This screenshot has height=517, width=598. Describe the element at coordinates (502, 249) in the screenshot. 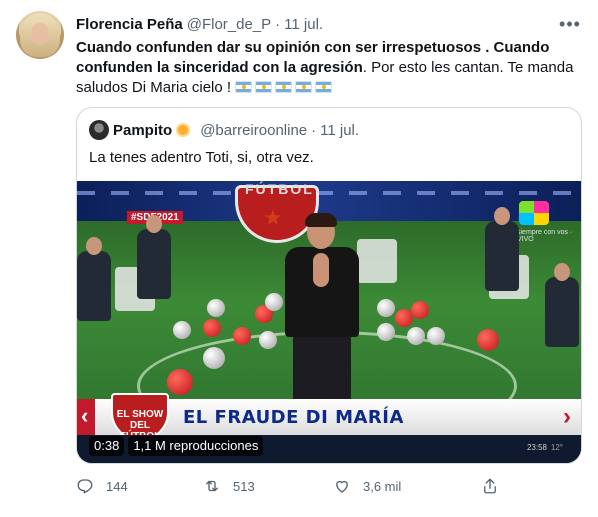

I see `panelist-right` at that location.